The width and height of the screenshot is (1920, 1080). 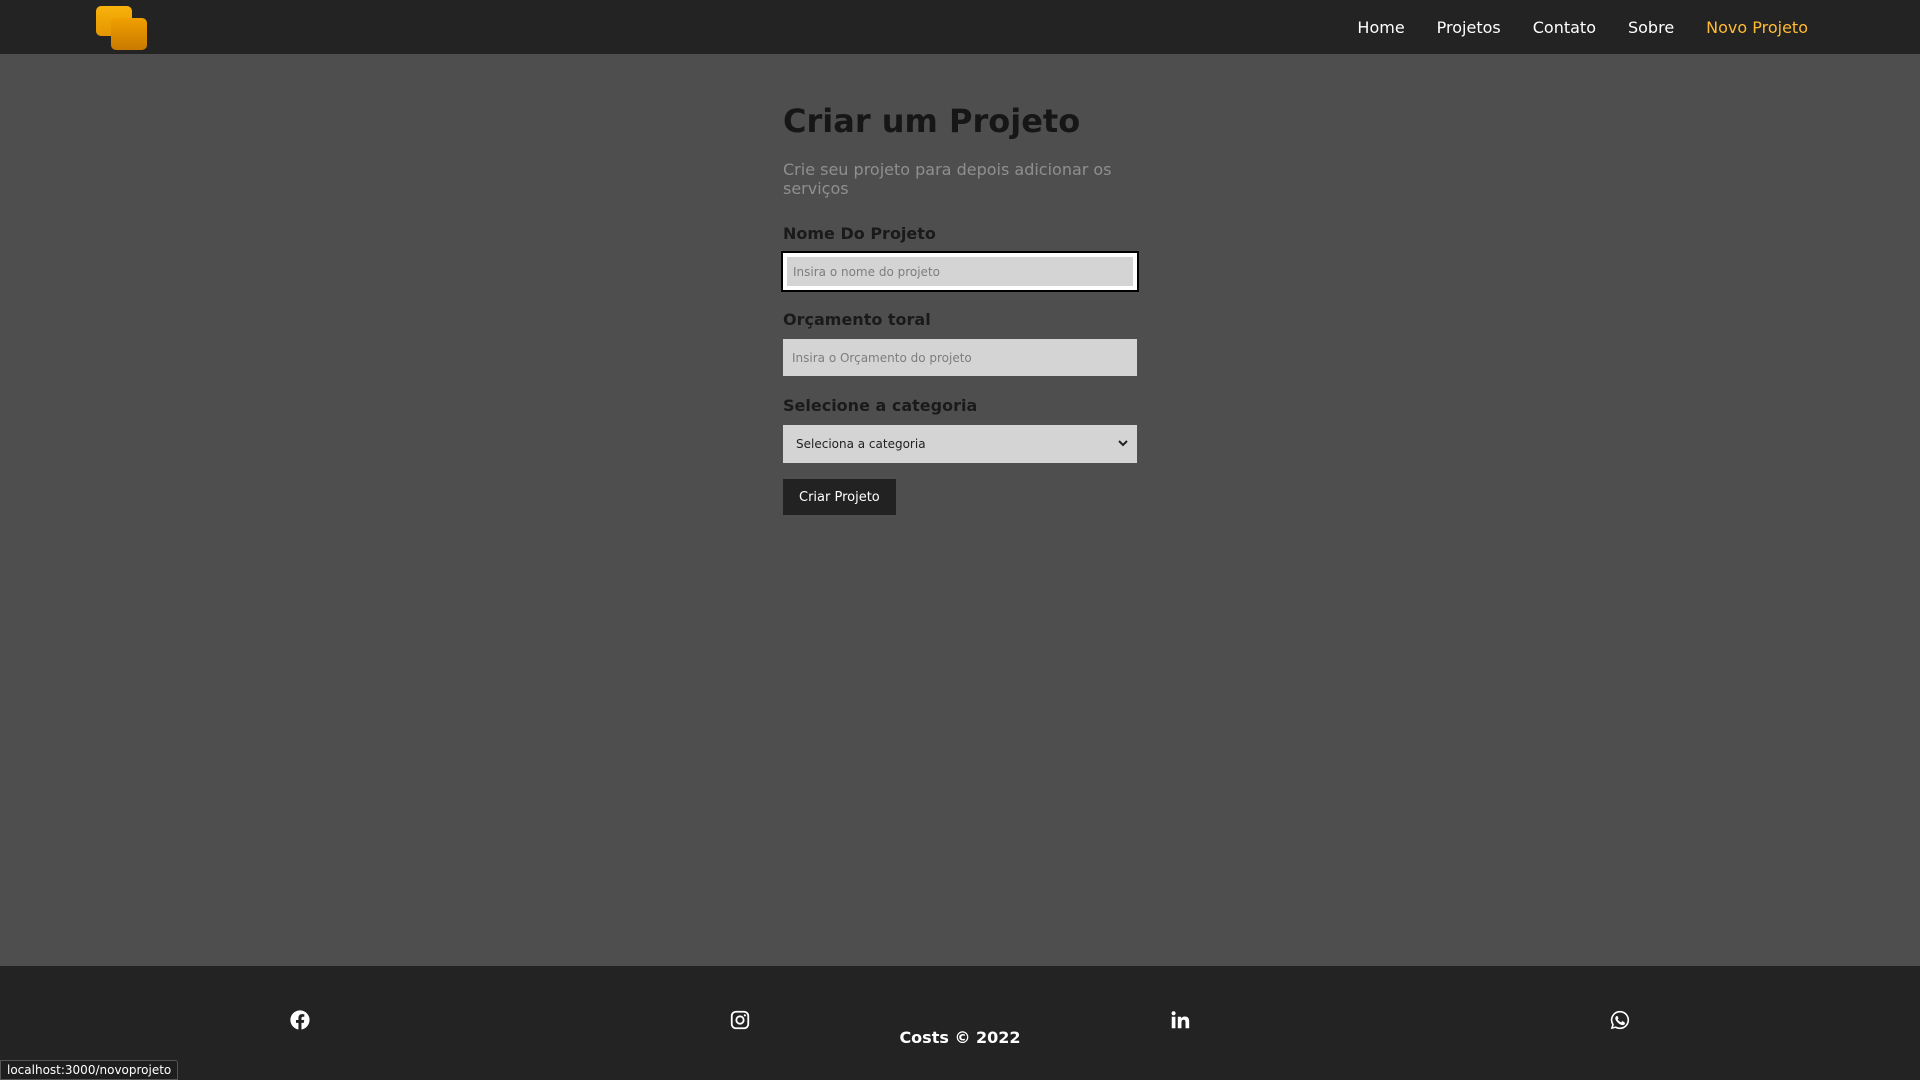 I want to click on costs-logo-icon, so click(x=123, y=27).